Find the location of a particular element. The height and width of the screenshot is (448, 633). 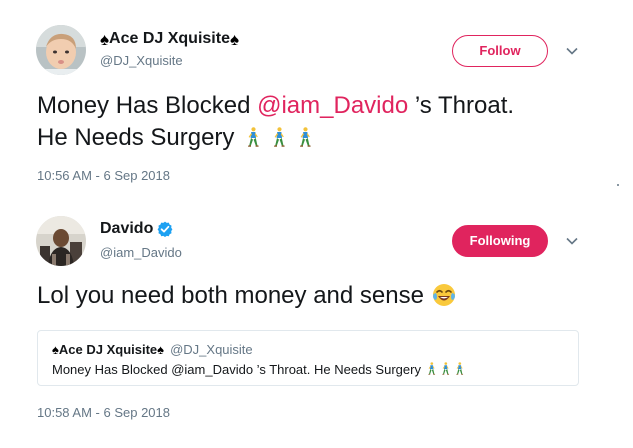

tweet-text: Lol you need both money and sense is located at coordinates (246, 296).